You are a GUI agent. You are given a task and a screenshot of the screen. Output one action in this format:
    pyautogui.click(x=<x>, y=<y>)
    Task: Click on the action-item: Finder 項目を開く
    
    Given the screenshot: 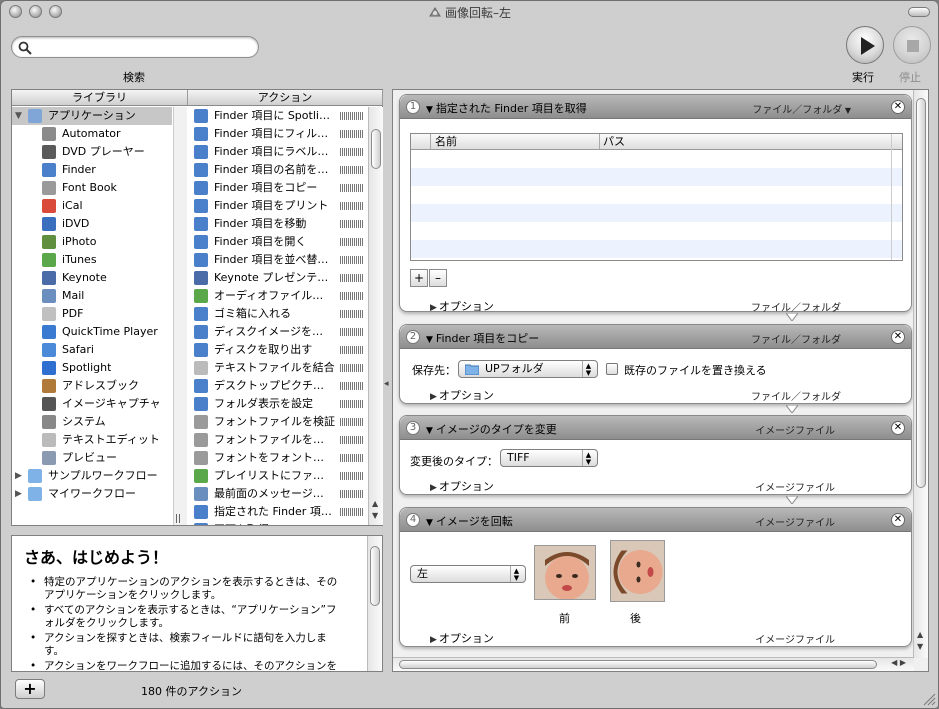 What is the action you would take?
    pyautogui.click(x=277, y=242)
    